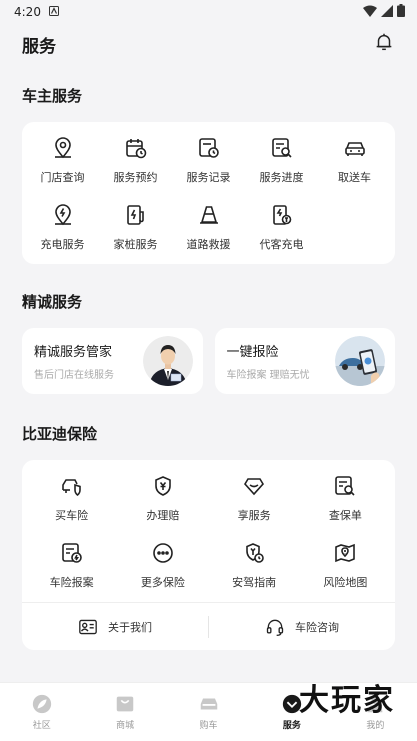 The width and height of the screenshot is (417, 741). I want to click on feature-title: 精诚服务管家, so click(73, 352).